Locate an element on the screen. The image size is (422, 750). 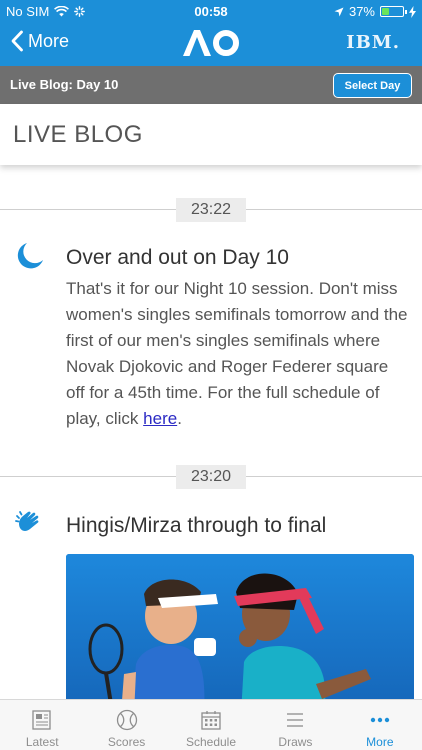
battery-fill is located at coordinates (386, 11).